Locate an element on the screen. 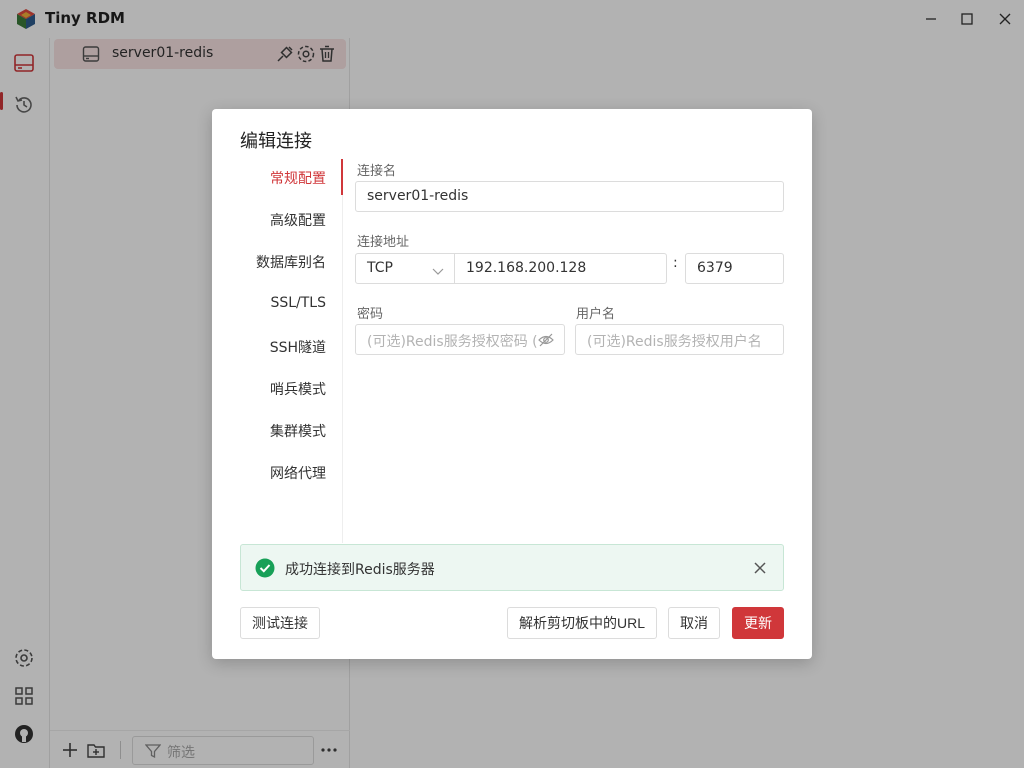 This screenshot has height=768, width=1024. protocol-value: TCP is located at coordinates (380, 268).